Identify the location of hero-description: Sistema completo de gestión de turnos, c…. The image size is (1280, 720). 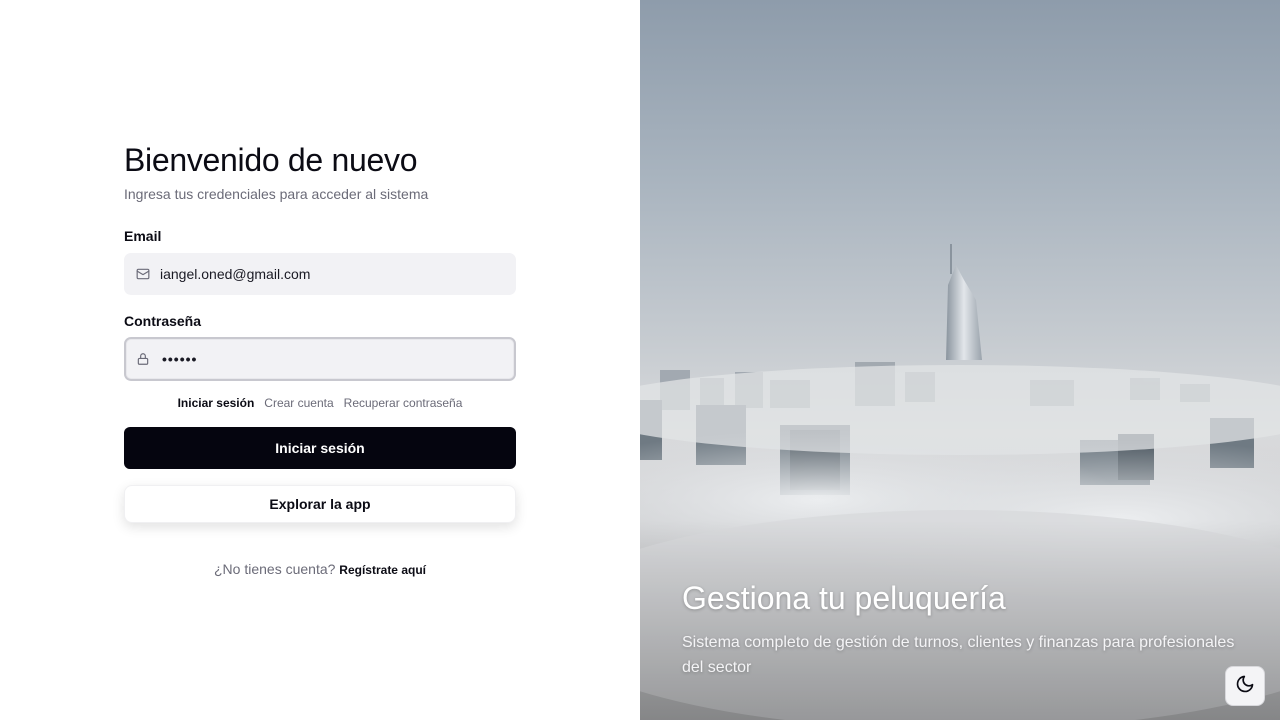
(958, 655).